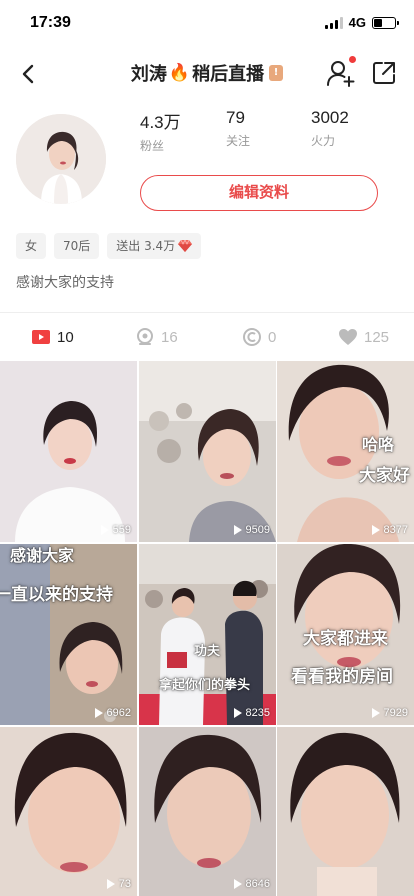 The height and width of the screenshot is (896, 414). I want to click on play-count: 9509, so click(251, 530).